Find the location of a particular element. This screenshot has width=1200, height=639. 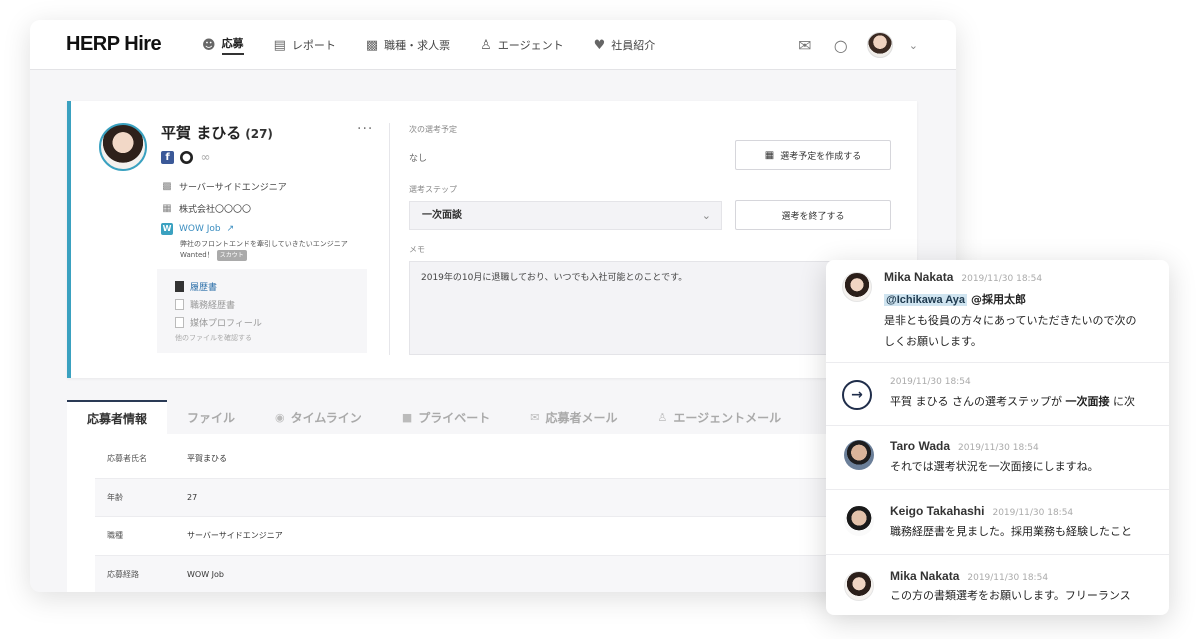

main-nav: ☻ 応募 ▤ レポート ▩ 職種・求人票 ♙ エージェント ♥ 社員紹介 is located at coordinates (443, 45).